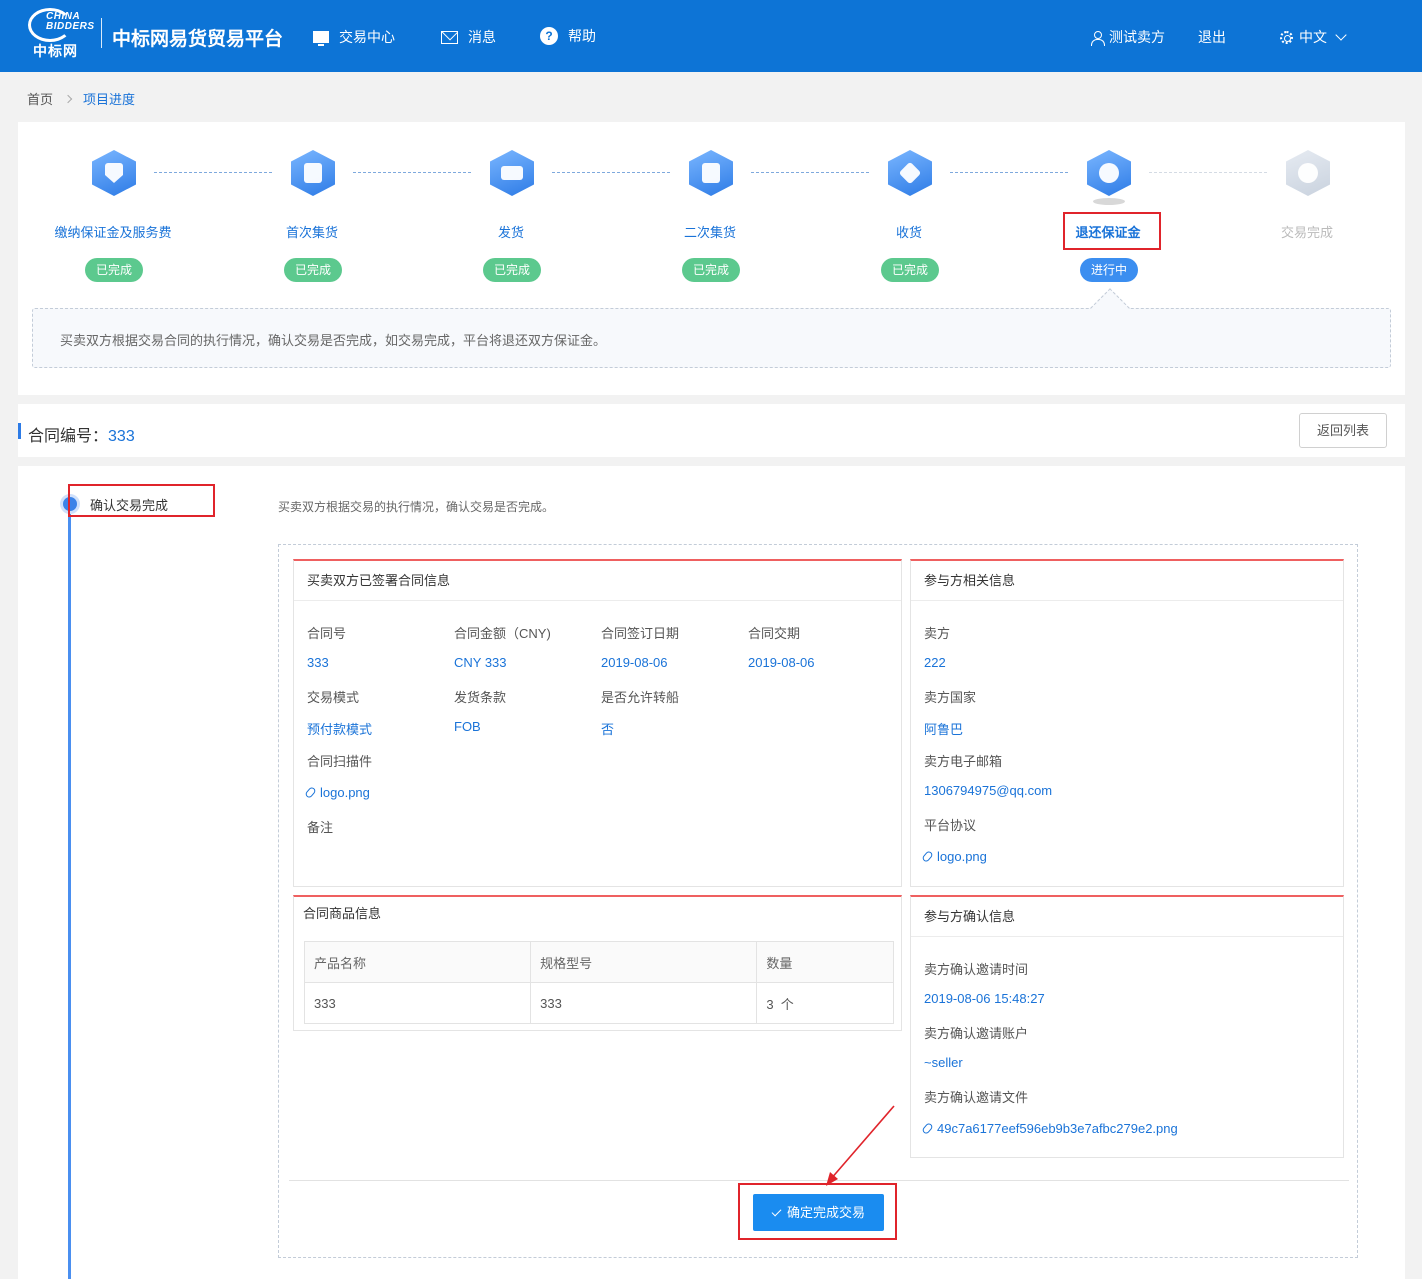  I want to click on check-icon, so click(1308, 173).